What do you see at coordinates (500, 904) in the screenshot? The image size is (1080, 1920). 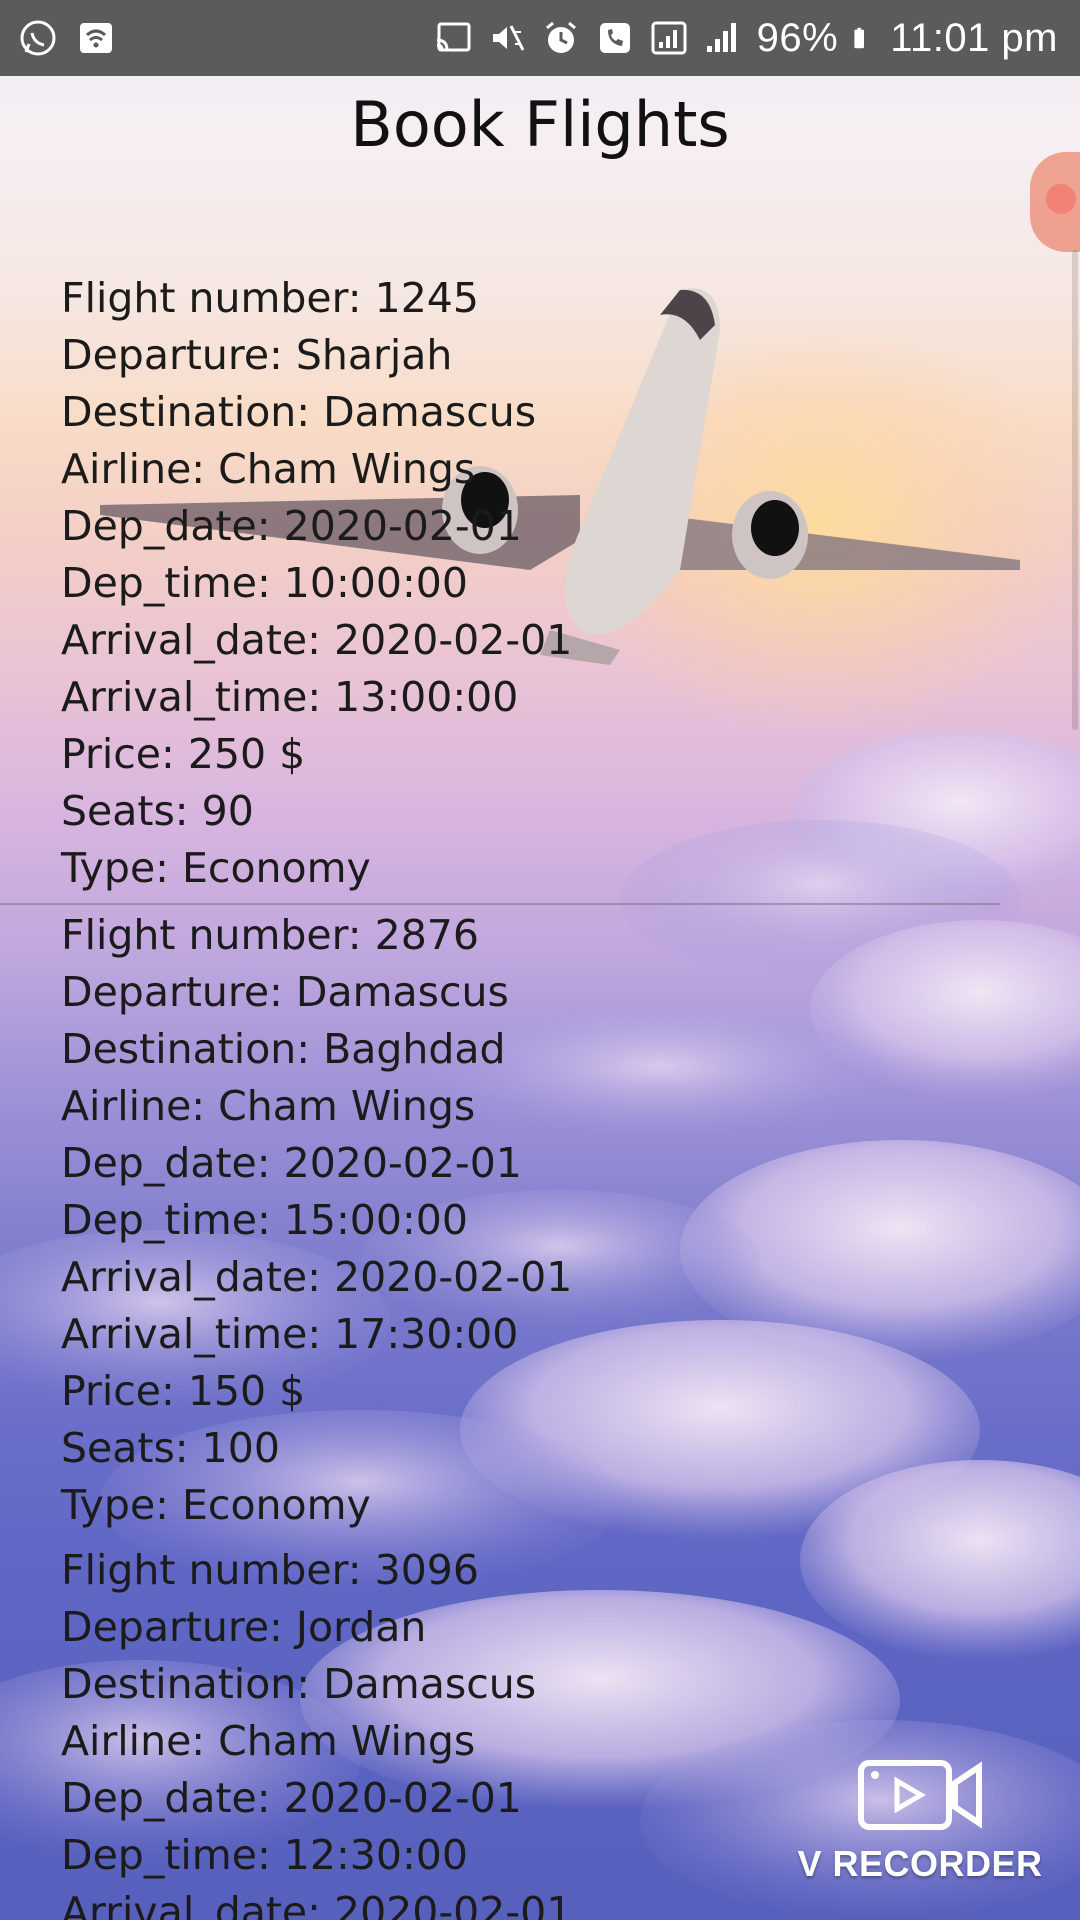 I see `list-divider` at bounding box center [500, 904].